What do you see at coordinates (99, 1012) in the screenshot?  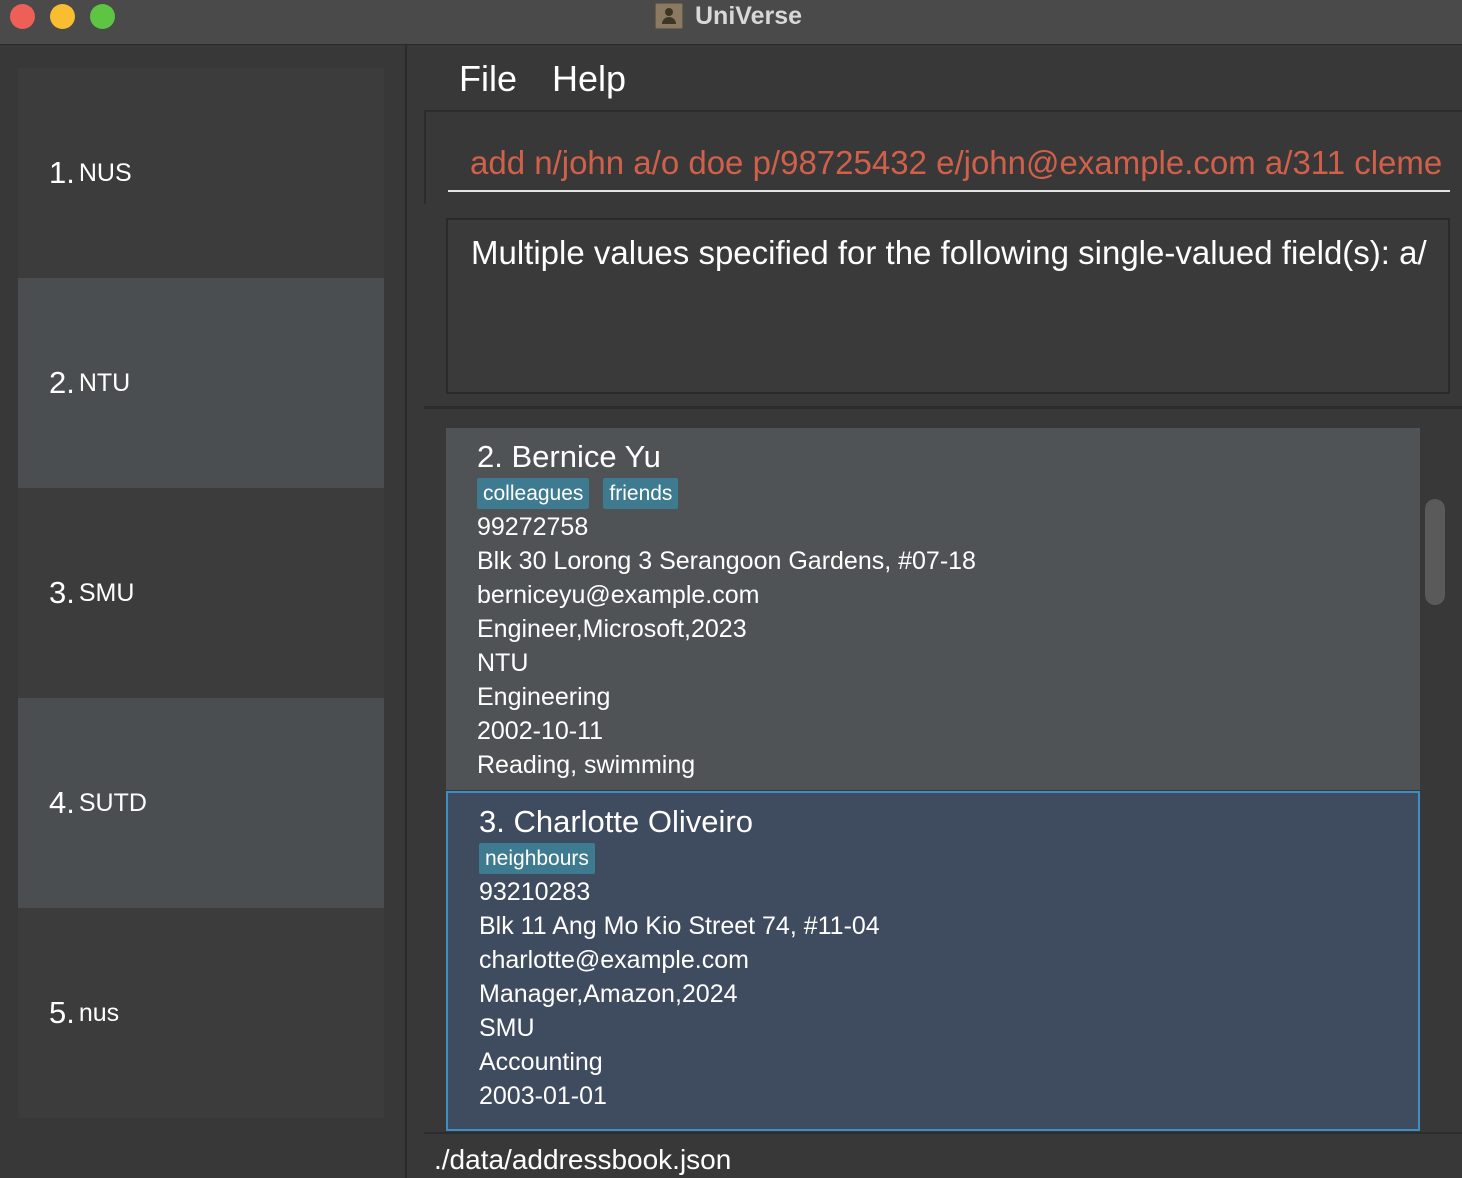 I see `university-name: nus` at bounding box center [99, 1012].